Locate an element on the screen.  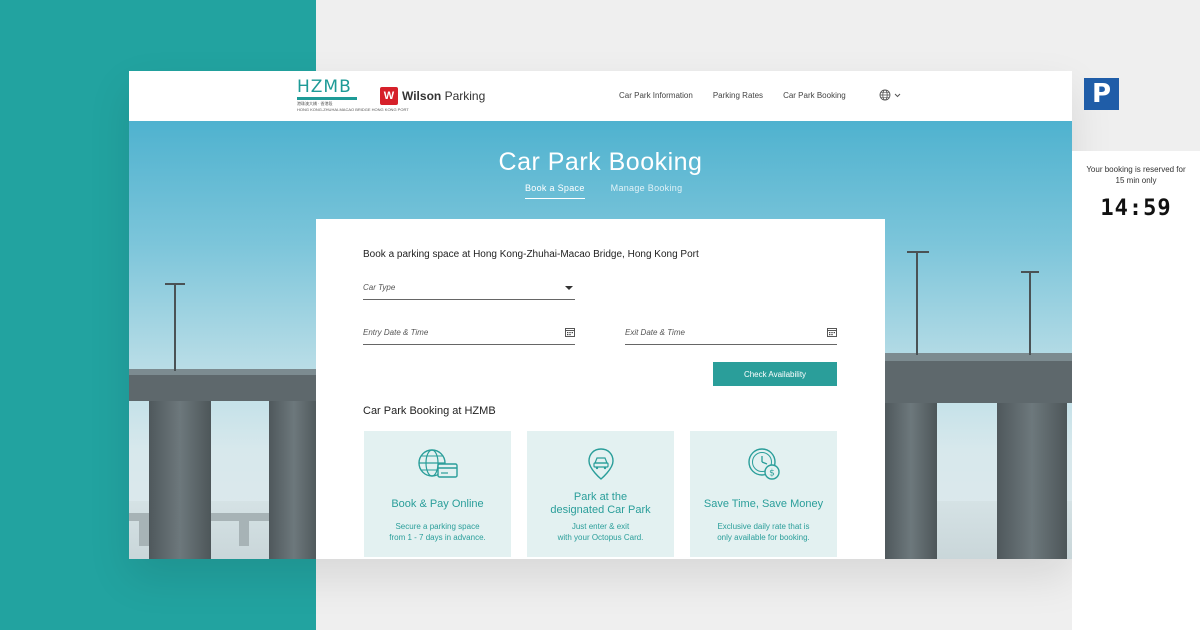
language-selector is located at coordinates (890, 95).